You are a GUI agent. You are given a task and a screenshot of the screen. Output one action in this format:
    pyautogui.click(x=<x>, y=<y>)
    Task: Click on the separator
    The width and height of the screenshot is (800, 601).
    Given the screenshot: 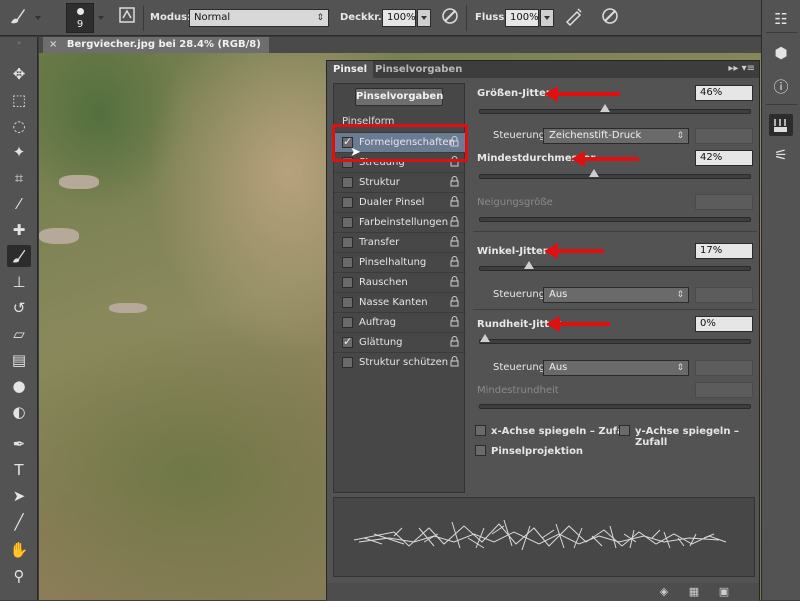 What is the action you would take?
    pyautogui.click(x=781, y=32)
    